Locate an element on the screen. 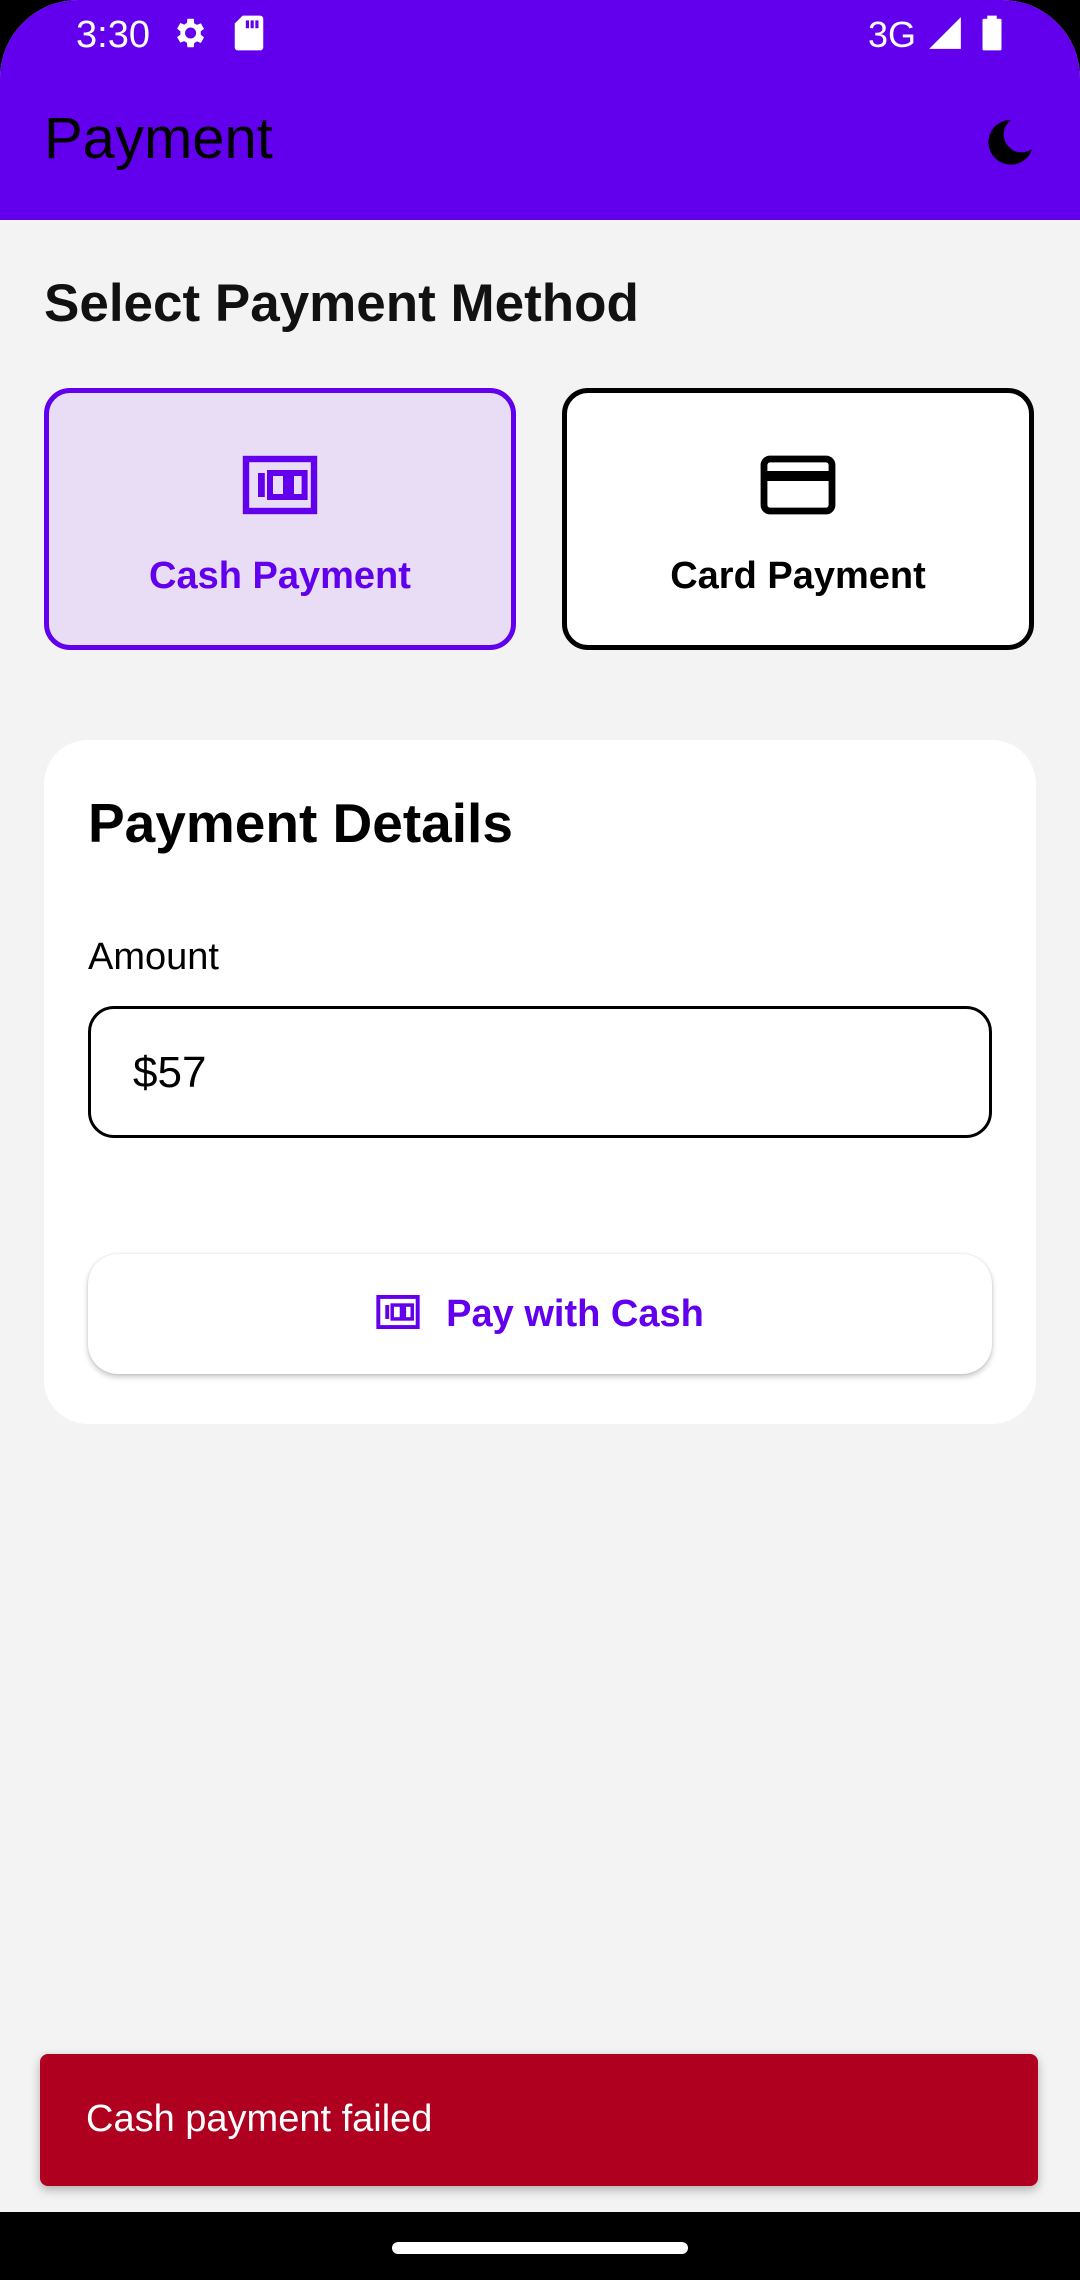 The height and width of the screenshot is (2280, 1080). page-title: Payment is located at coordinates (158, 138).